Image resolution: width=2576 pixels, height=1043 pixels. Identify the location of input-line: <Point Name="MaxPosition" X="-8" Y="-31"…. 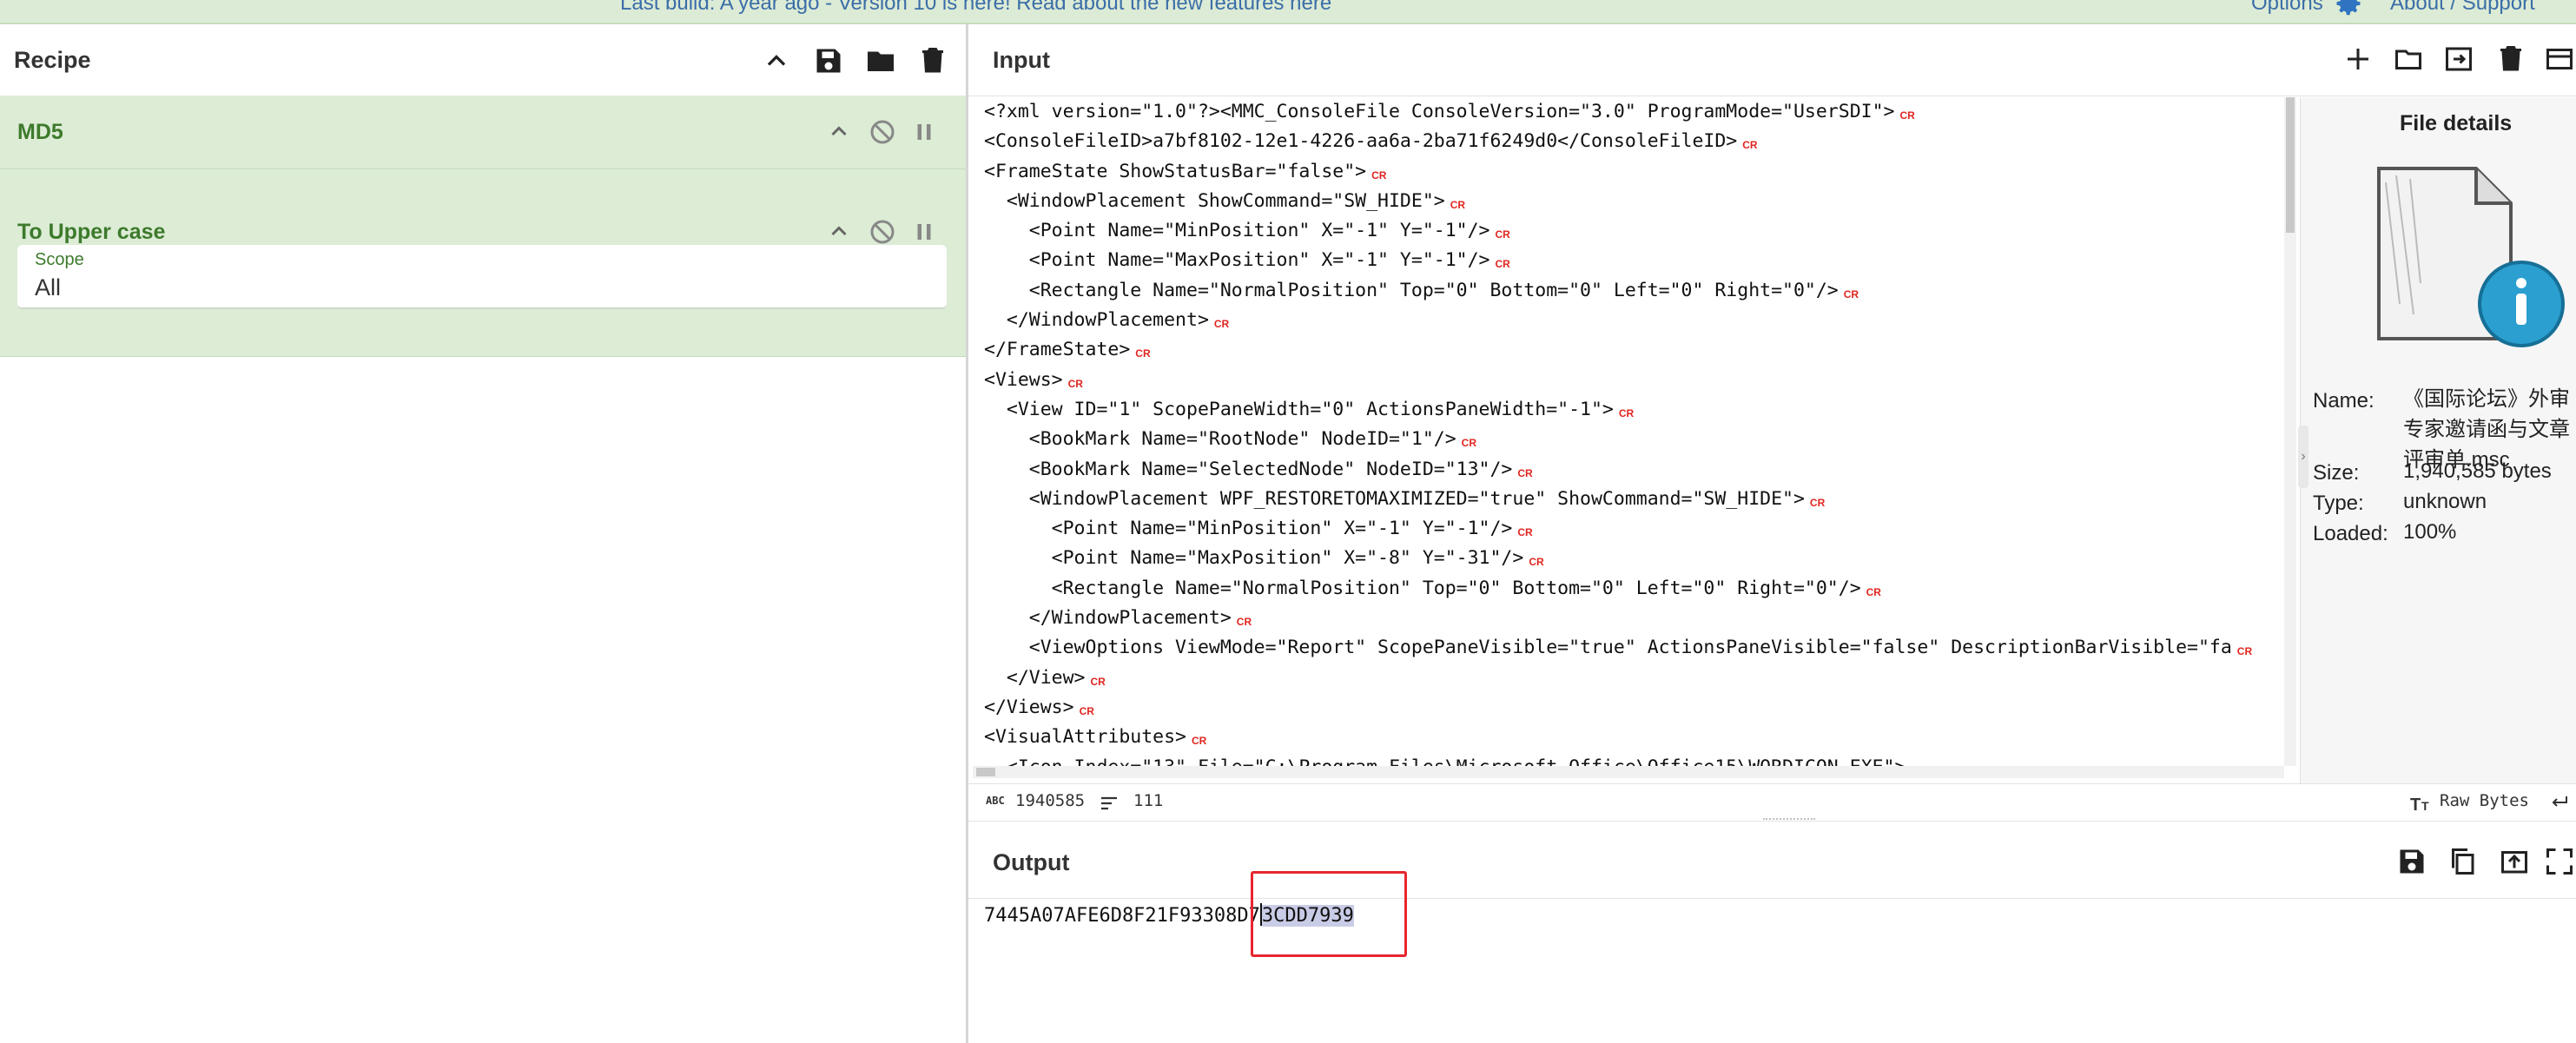
(1633, 558).